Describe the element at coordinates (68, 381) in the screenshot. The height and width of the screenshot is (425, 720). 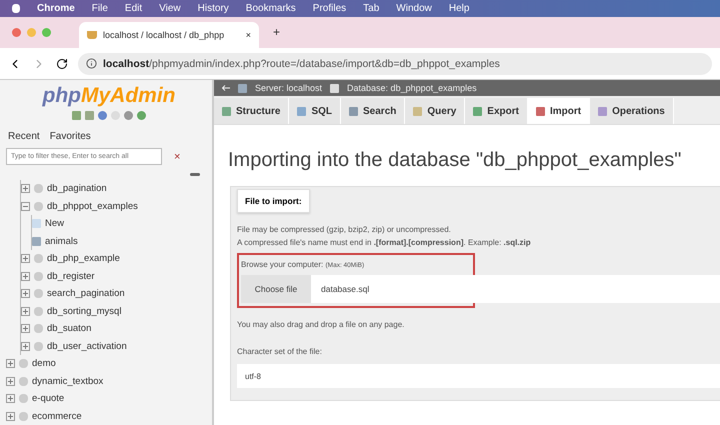
I see `tree-item: dynamic_textbox` at that location.